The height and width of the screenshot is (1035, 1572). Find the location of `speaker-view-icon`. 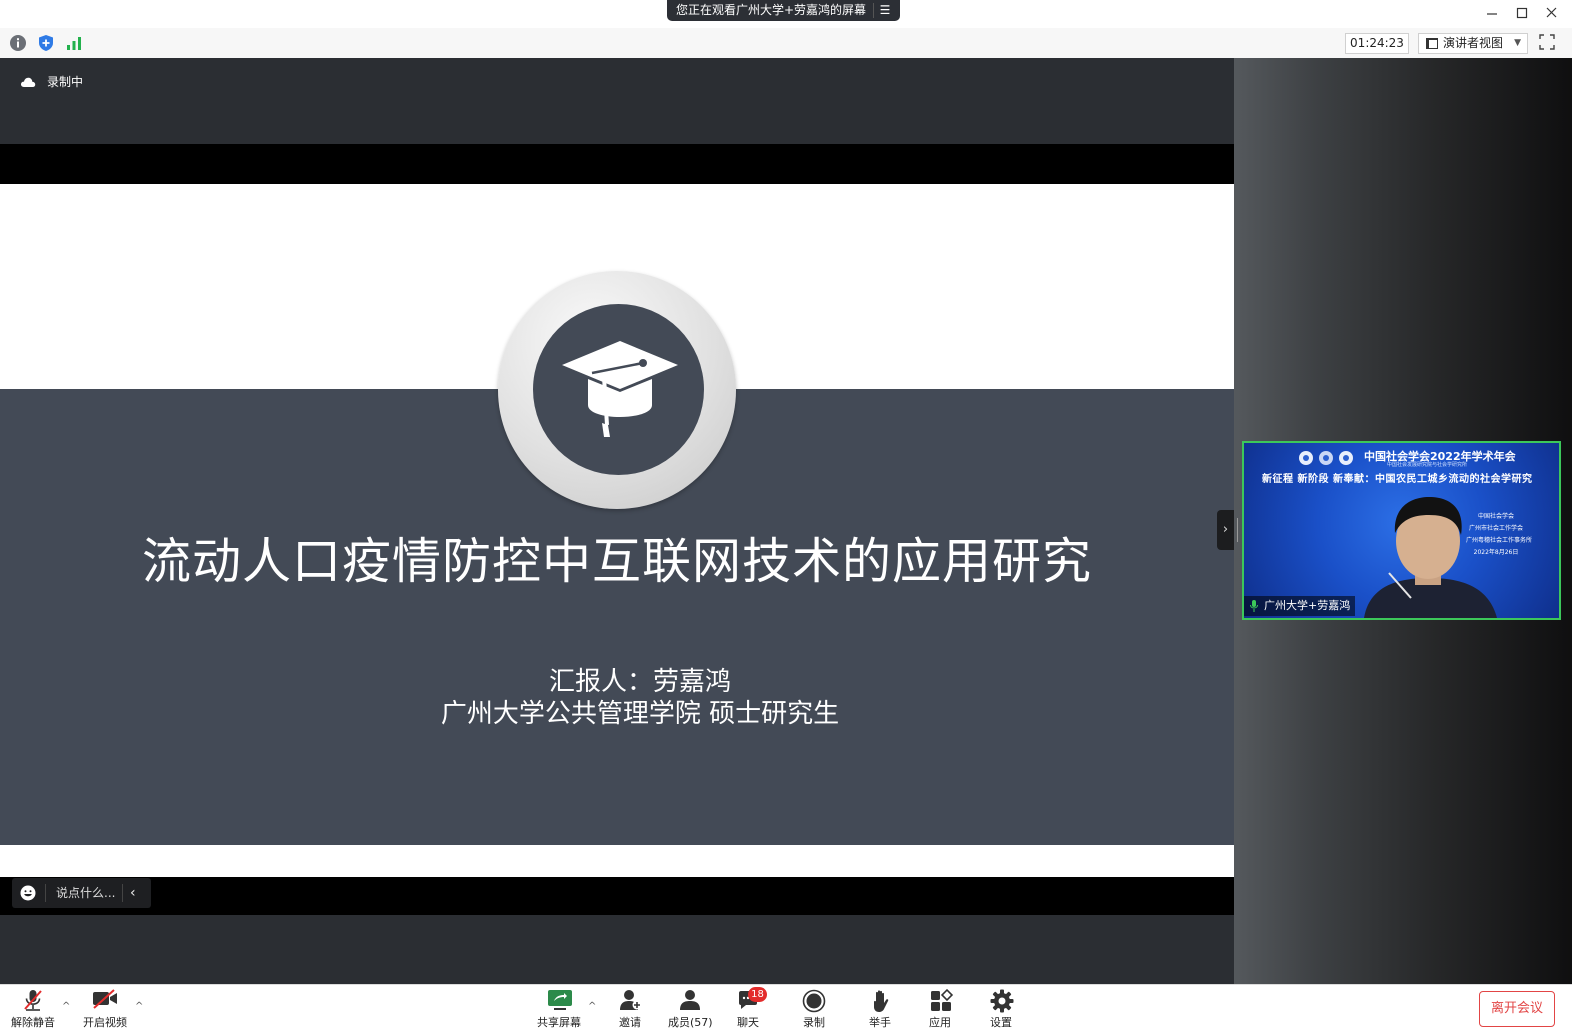

speaker-view-icon is located at coordinates (1432, 43).